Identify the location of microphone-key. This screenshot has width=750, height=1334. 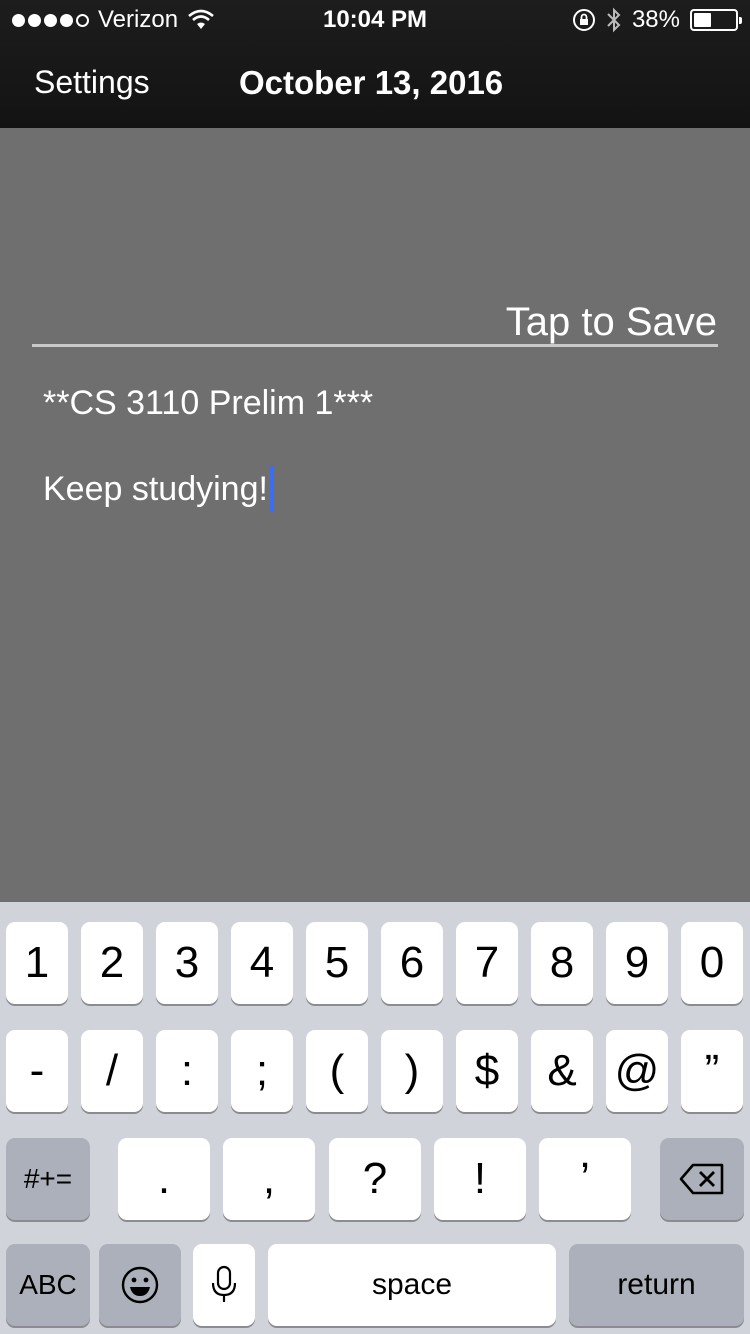
(224, 1285).